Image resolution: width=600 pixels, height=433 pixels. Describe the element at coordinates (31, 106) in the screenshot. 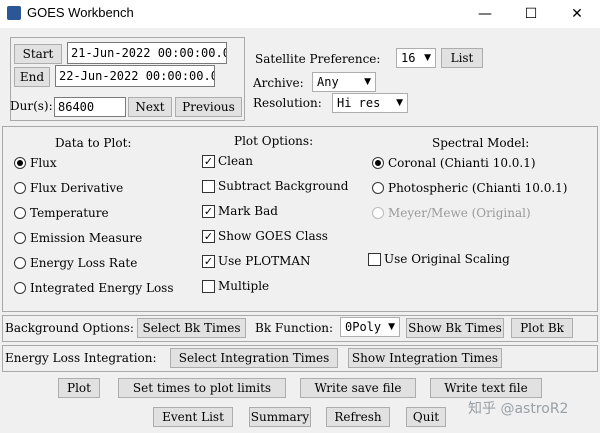

I see `duration-label: Dur(s):` at that location.